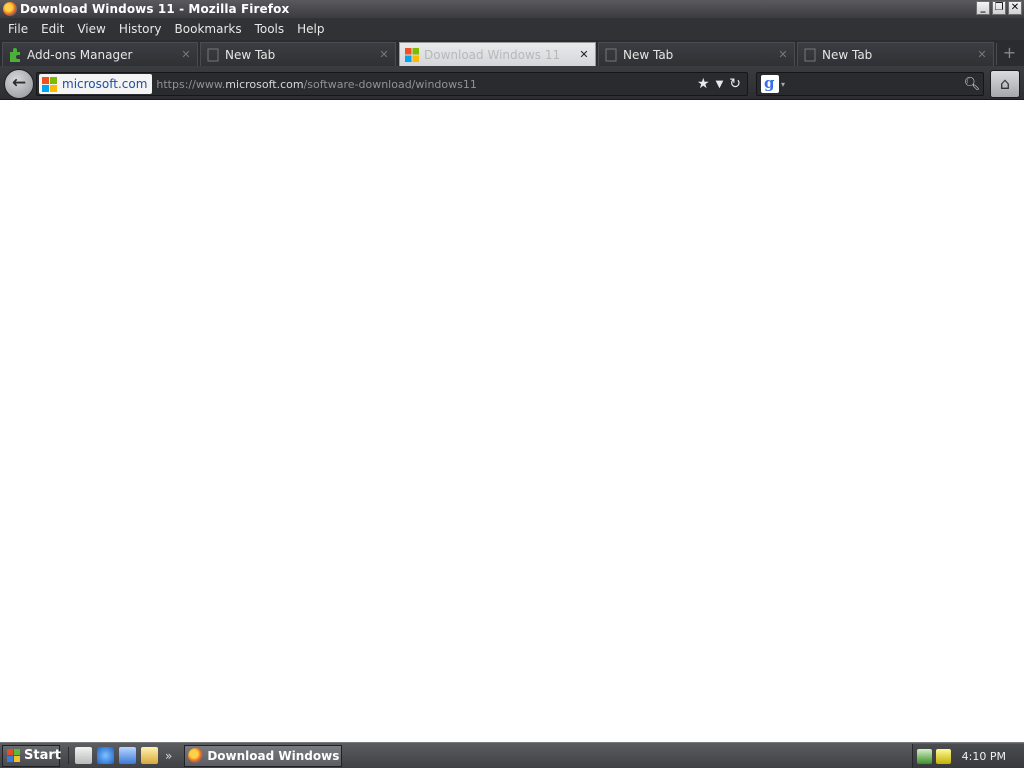 The height and width of the screenshot is (768, 1024). What do you see at coordinates (983, 756) in the screenshot?
I see `clock: 4:10 PM` at bounding box center [983, 756].